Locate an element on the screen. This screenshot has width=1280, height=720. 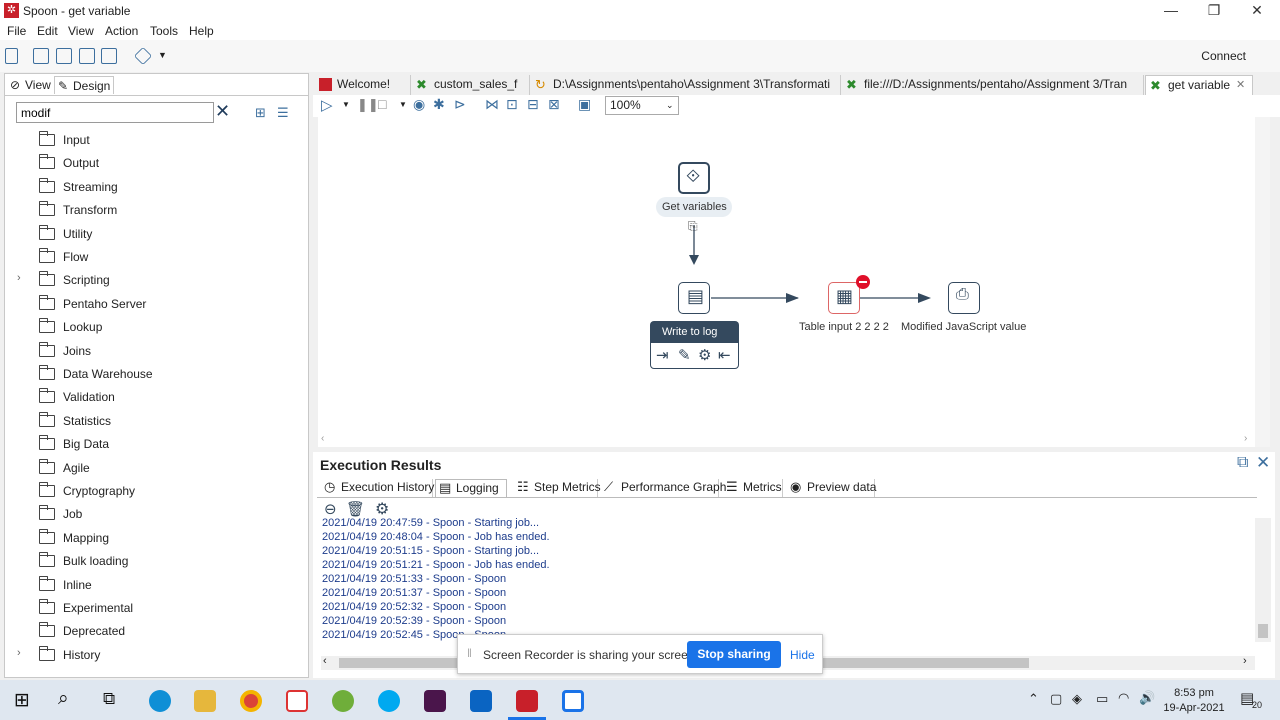
search-icon: ⌕ is located at coordinates (63, 699).